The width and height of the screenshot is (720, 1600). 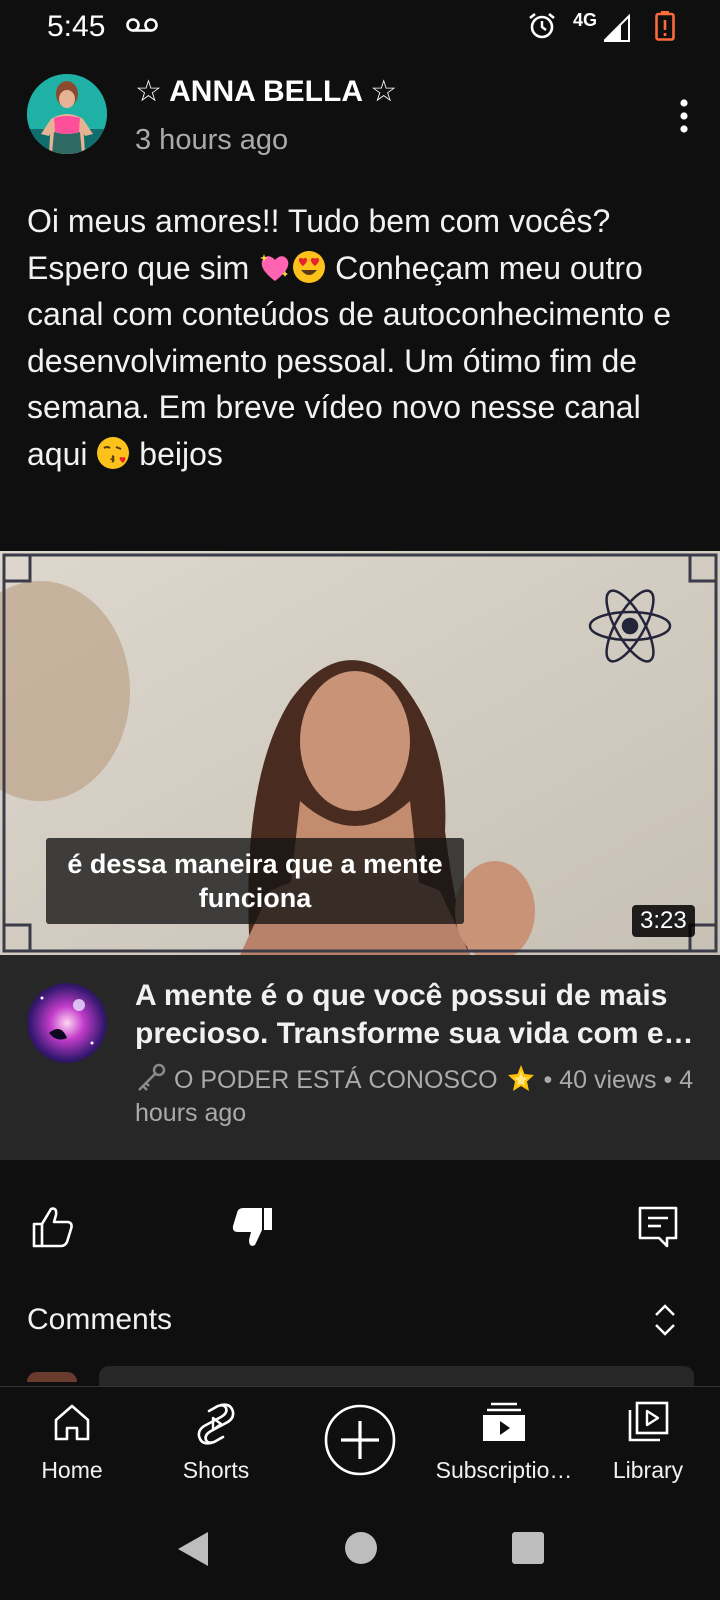 What do you see at coordinates (309, 266) in the screenshot?
I see `heart-eyes-emoji` at bounding box center [309, 266].